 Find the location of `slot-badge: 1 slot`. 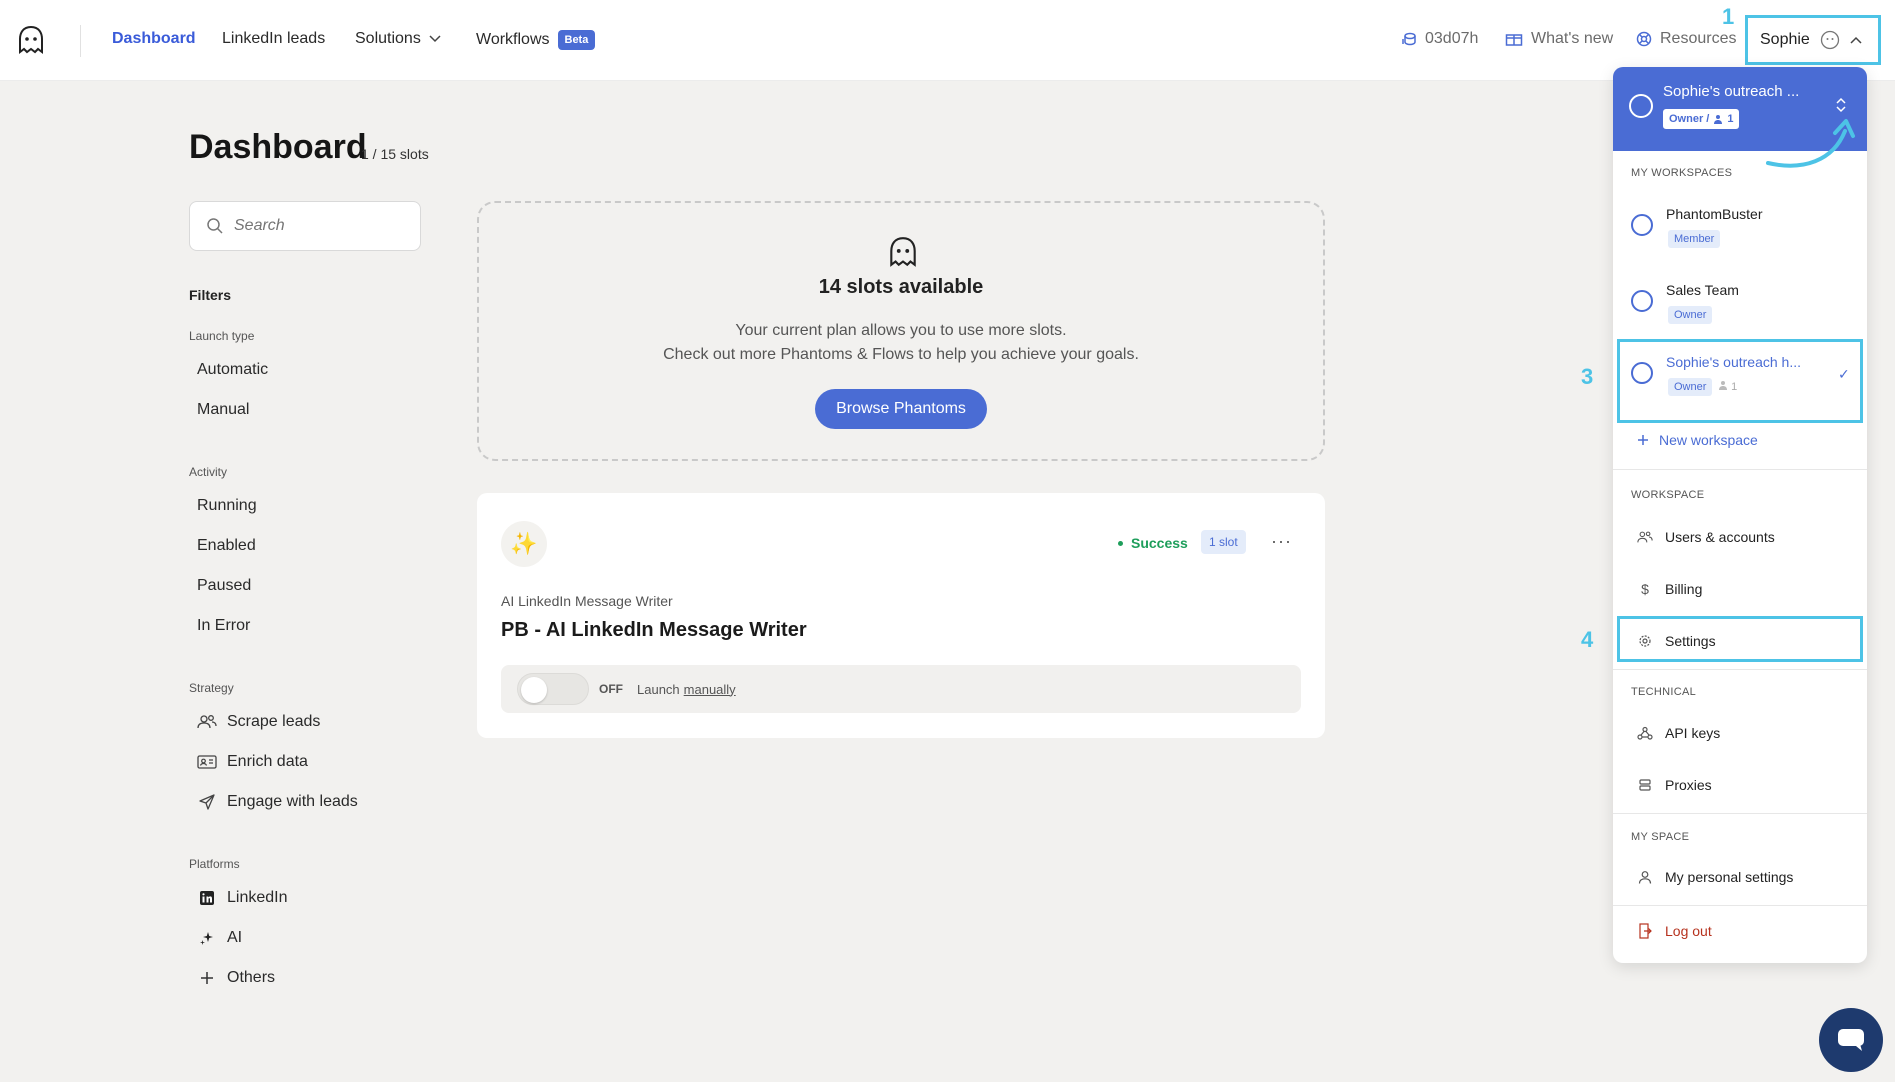

slot-badge: 1 slot is located at coordinates (1223, 542).